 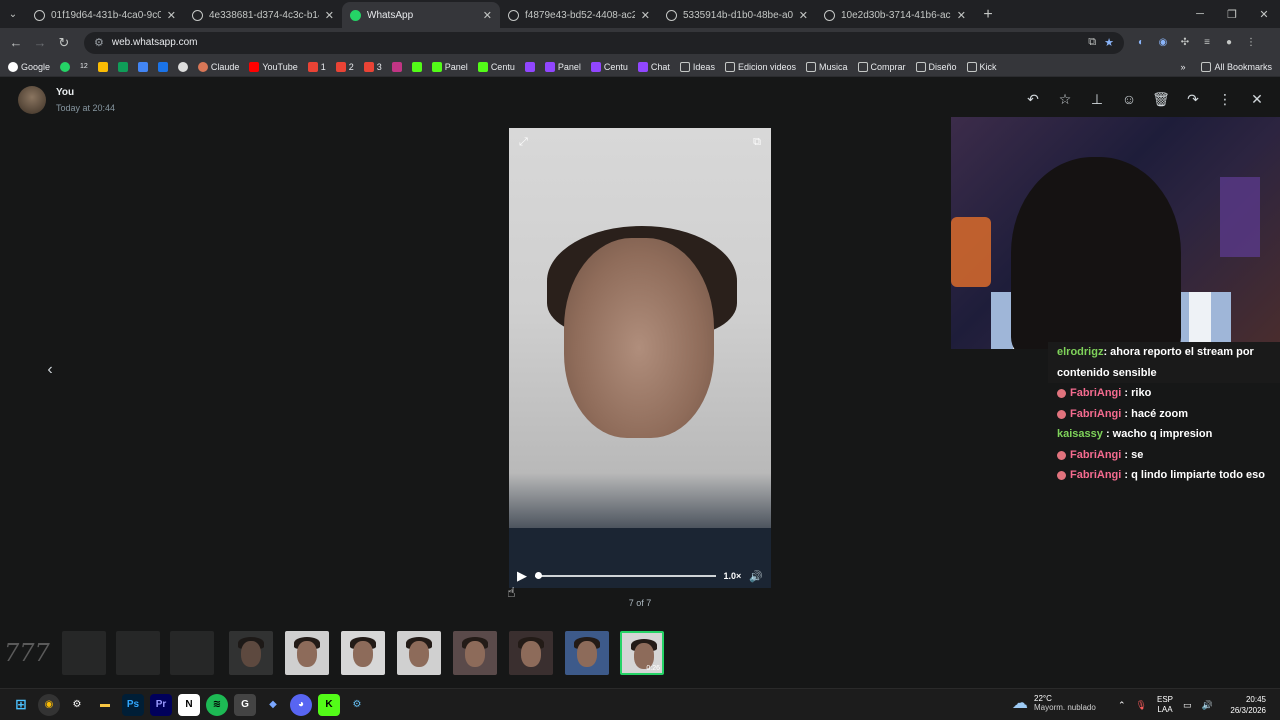 I want to click on extension-icon: ◉, so click(x=1163, y=43).